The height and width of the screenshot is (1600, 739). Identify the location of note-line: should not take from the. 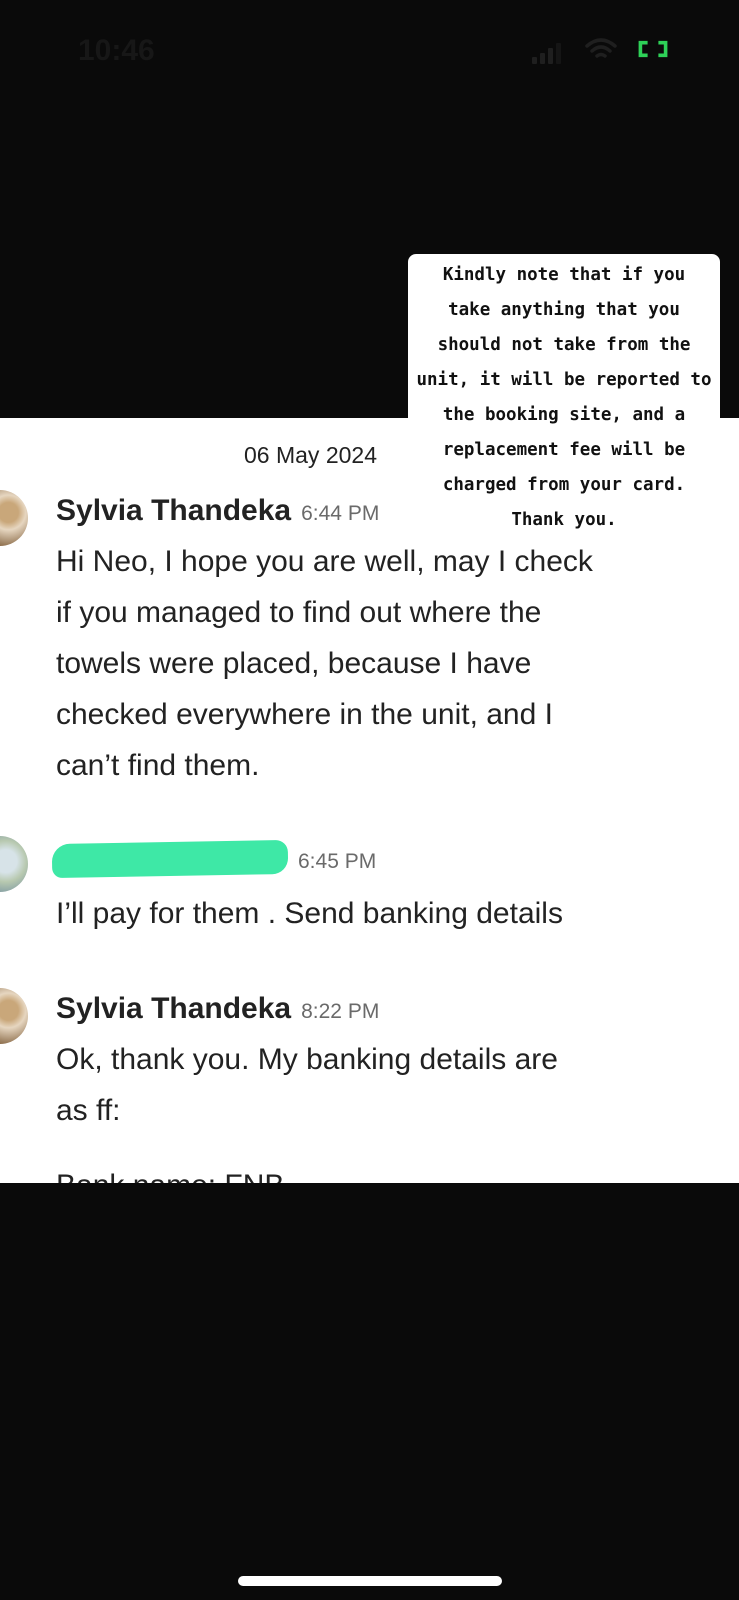
(564, 345).